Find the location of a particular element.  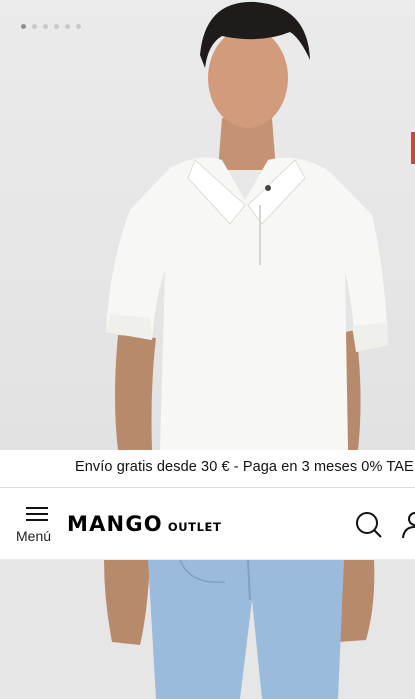

logo-main: MANGO is located at coordinates (115, 524).